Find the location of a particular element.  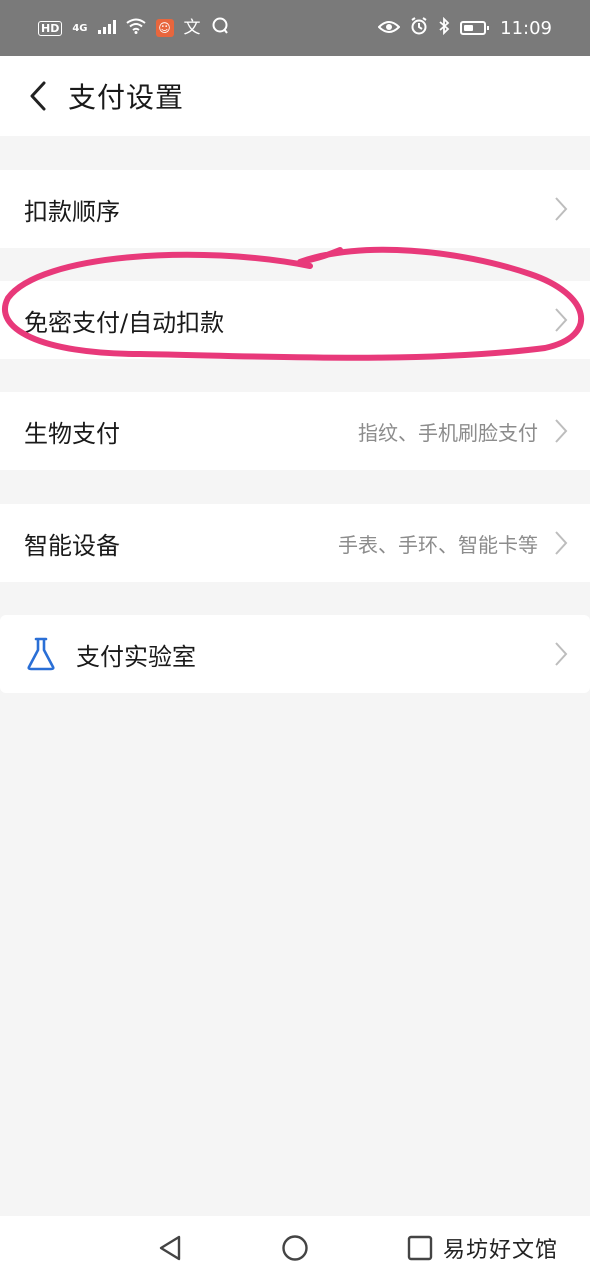

network-type: 4G is located at coordinates (80, 28).